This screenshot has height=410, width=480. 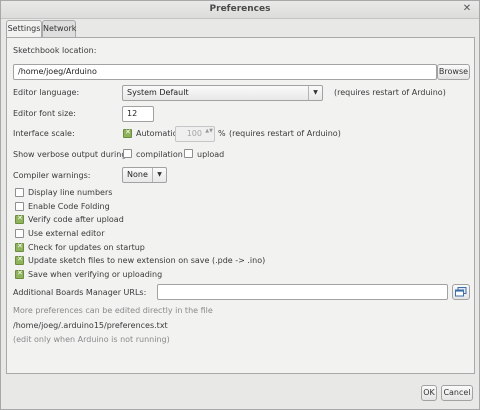 What do you see at coordinates (19, 247) in the screenshot?
I see `check-updates-checkbox` at bounding box center [19, 247].